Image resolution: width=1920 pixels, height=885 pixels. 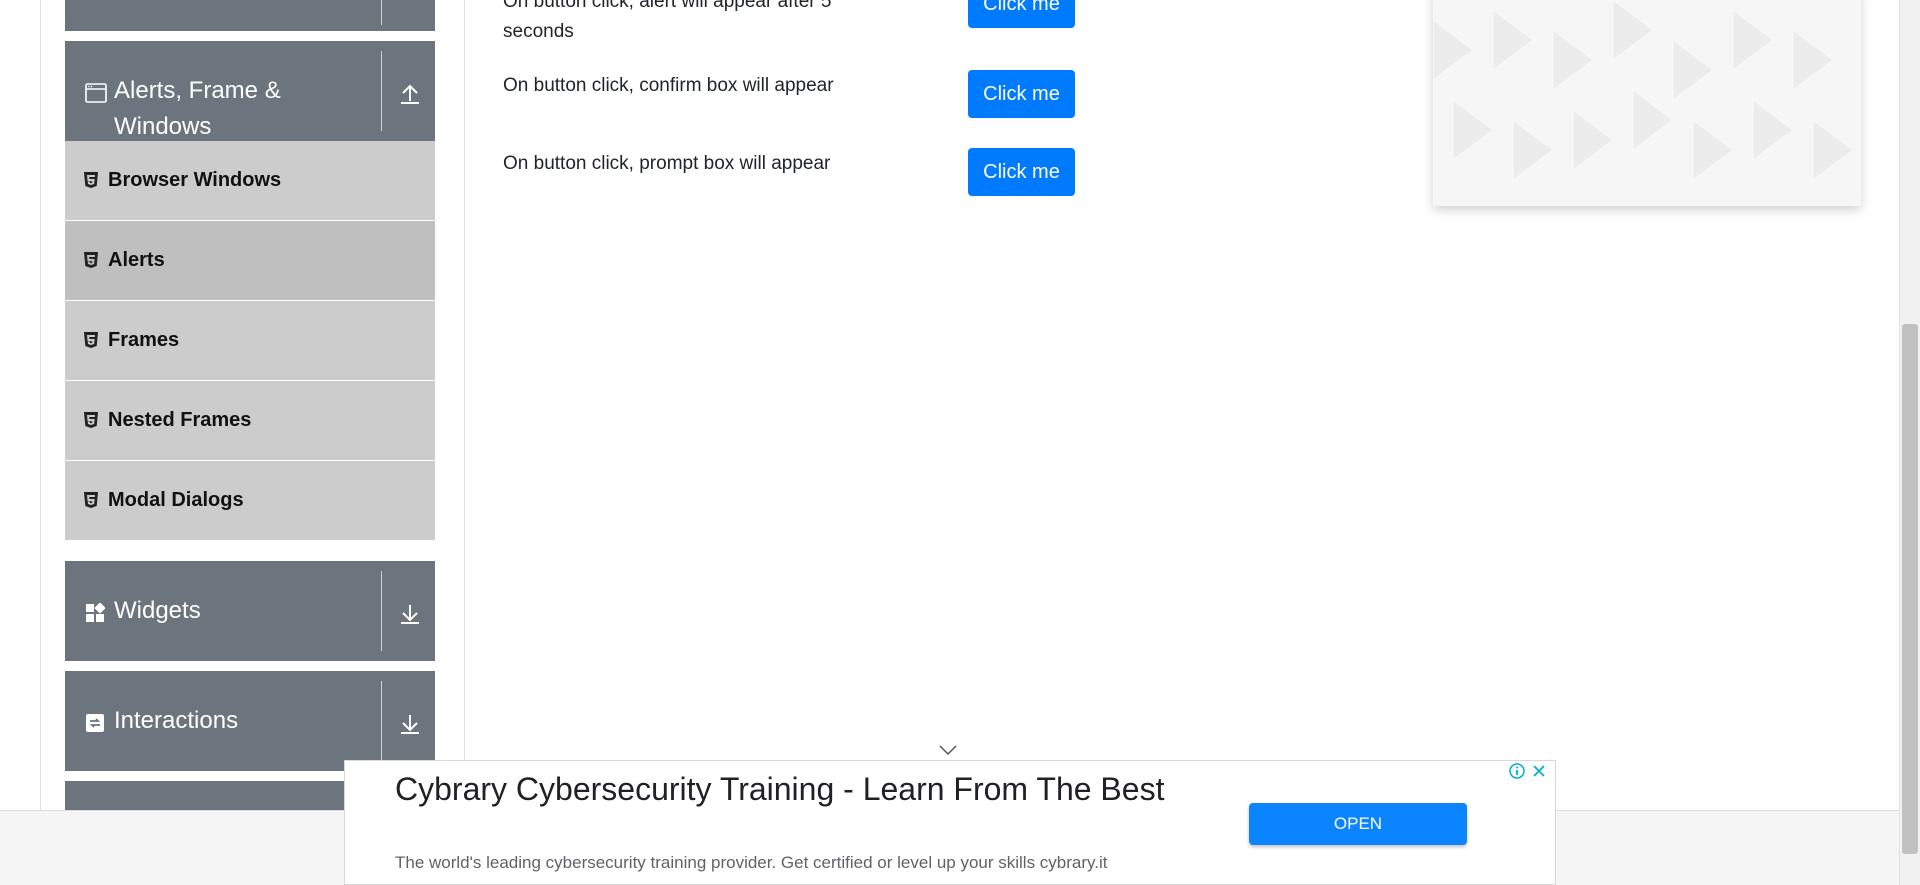 I want to click on menu-item-modal-dialogs: Modal Dialogs, so click(x=250, y=501).